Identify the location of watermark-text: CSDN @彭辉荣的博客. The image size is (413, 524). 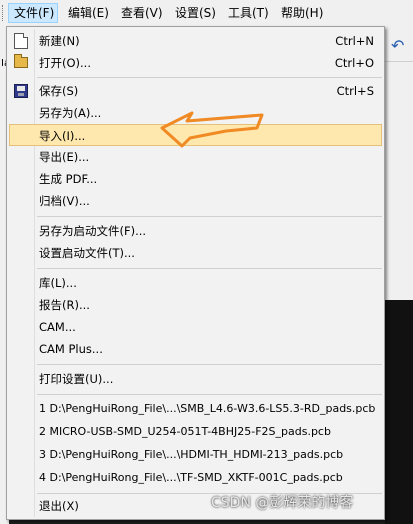
(282, 503).